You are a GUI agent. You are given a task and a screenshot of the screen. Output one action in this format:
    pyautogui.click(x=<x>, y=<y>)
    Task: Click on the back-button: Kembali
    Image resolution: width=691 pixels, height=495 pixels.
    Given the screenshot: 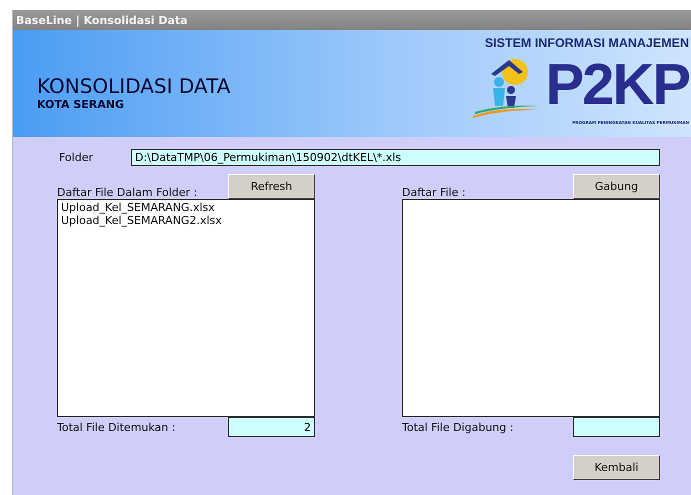 What is the action you would take?
    pyautogui.click(x=616, y=467)
    